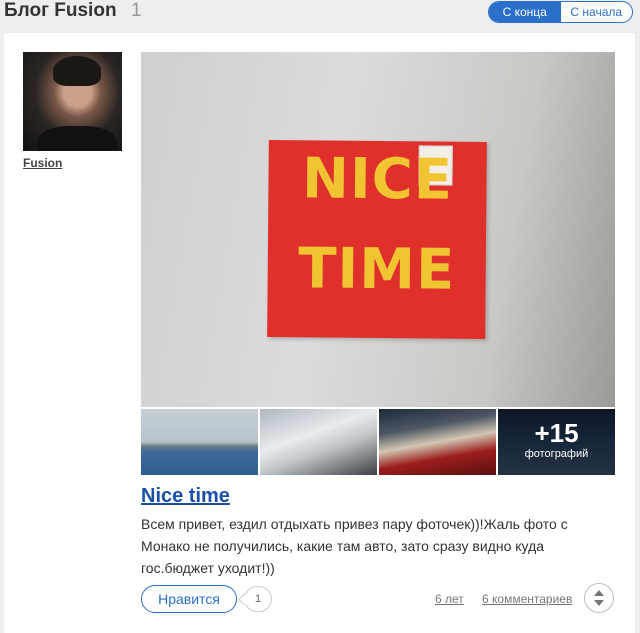  Describe the element at coordinates (556, 433) in the screenshot. I see `more-photos-count: +15` at that location.